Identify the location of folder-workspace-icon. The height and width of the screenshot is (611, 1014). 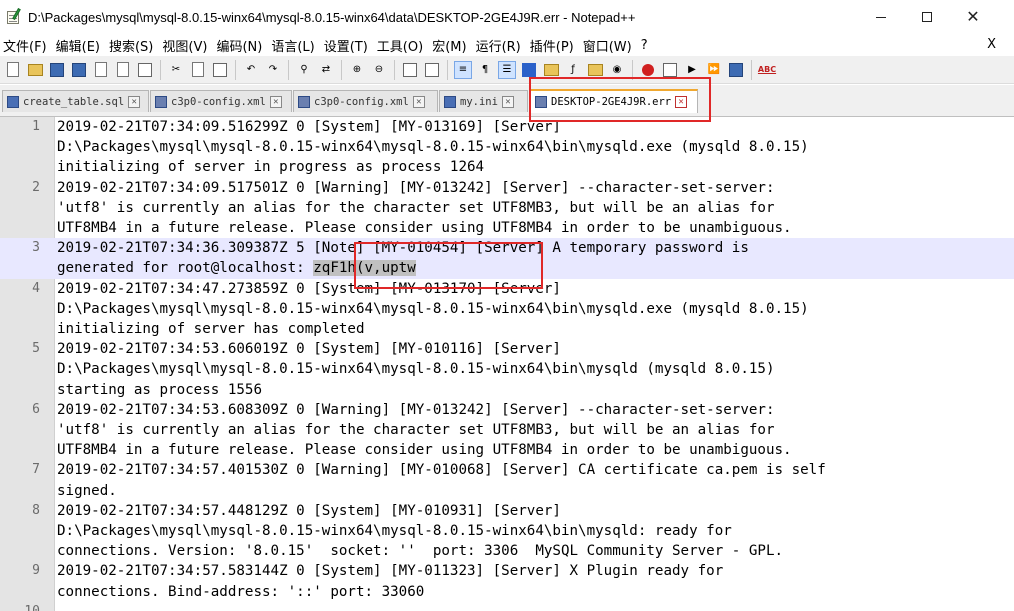
(595, 69).